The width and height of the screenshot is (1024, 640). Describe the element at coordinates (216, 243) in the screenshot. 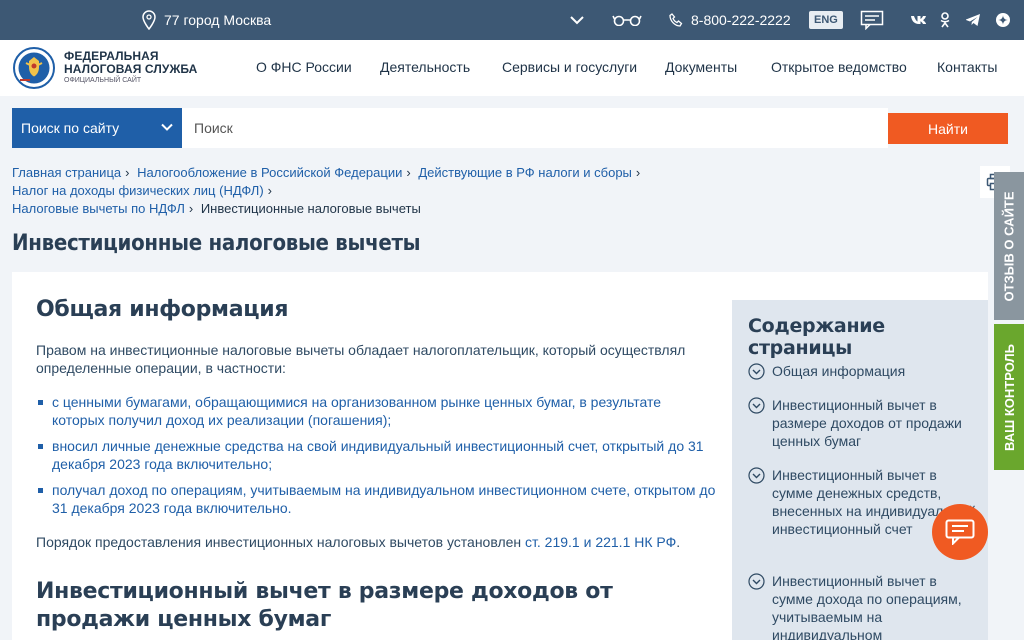

I see `page-title: Инвестиционные налоговые вычеты` at that location.